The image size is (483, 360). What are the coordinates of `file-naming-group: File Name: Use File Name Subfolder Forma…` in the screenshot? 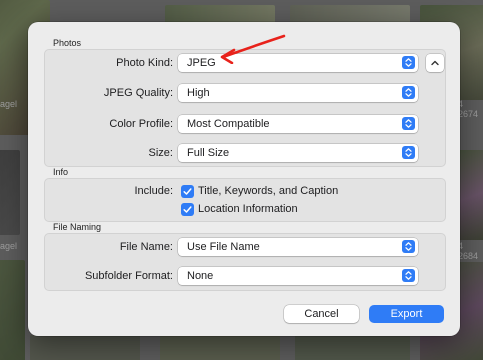 It's located at (245, 262).